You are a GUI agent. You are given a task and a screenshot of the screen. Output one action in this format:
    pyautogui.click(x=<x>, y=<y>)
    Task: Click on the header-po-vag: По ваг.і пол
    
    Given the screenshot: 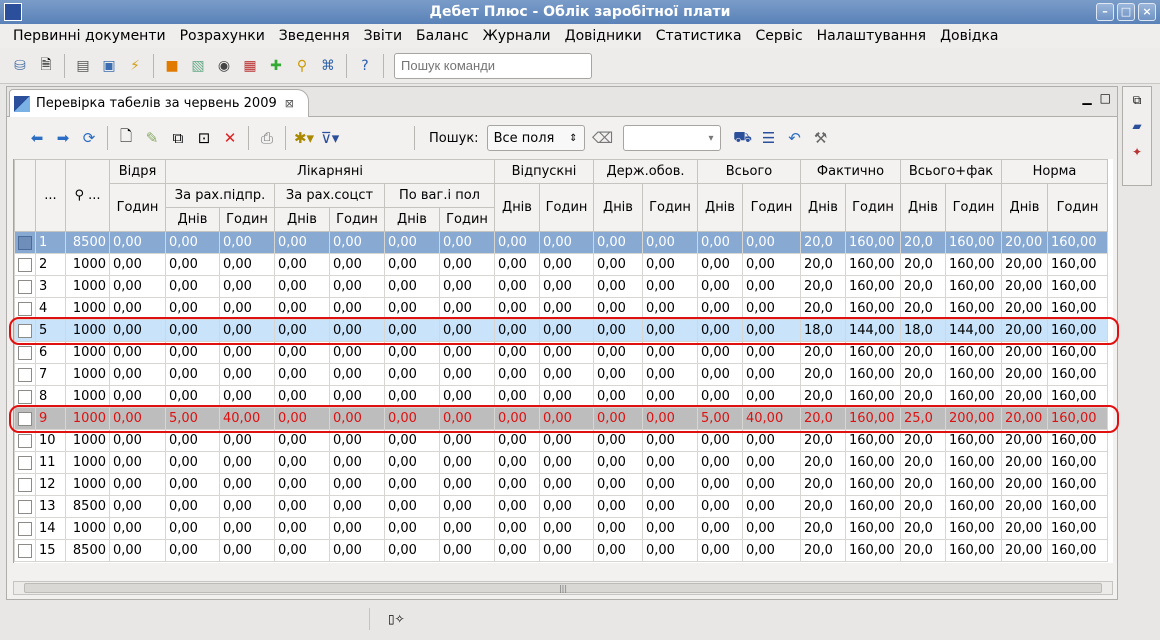 What is the action you would take?
    pyautogui.click(x=439, y=195)
    